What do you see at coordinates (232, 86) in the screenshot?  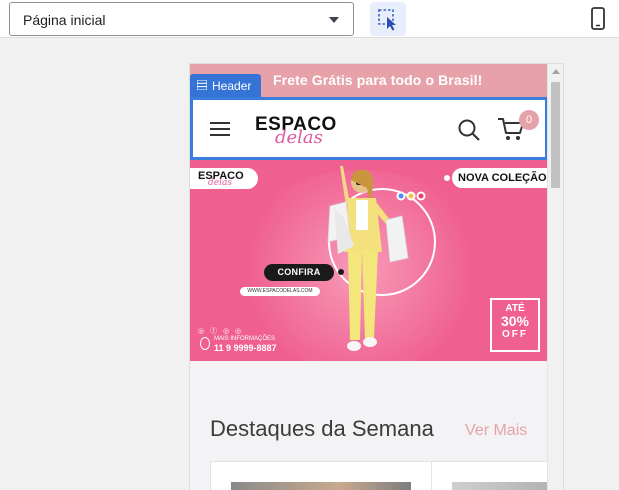 I see `header-tag-label: Header` at bounding box center [232, 86].